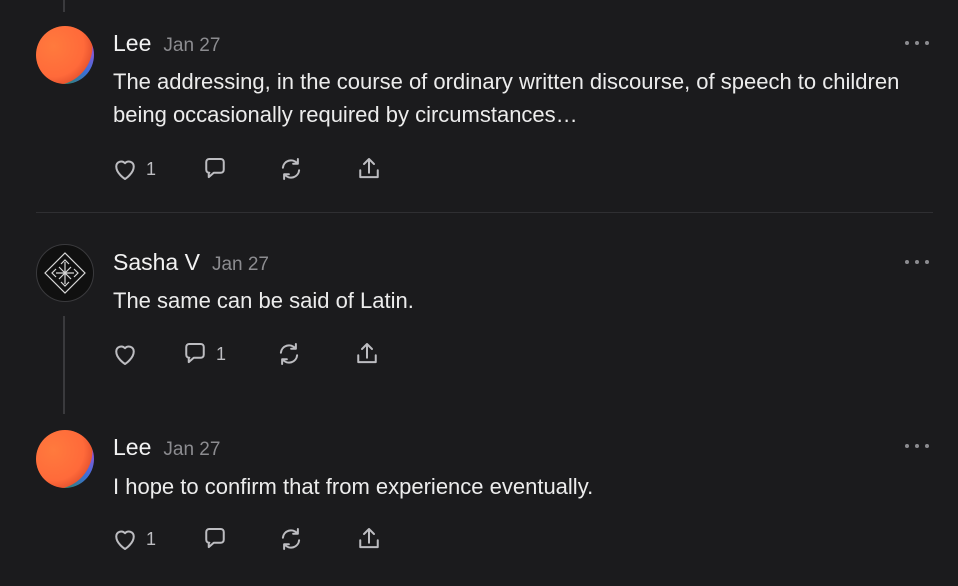 The width and height of the screenshot is (958, 586). Describe the element at coordinates (221, 353) in the screenshot. I see `reply-count: 1` at that location.